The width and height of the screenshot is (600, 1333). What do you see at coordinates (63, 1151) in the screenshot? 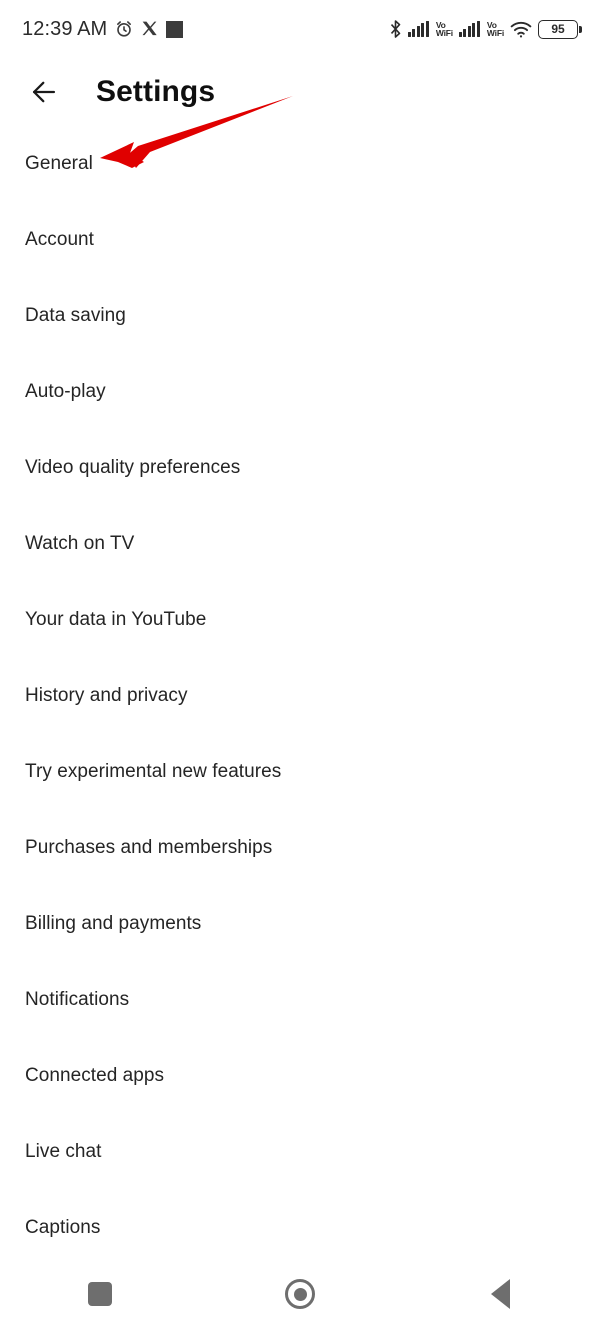
I see `settings-item-label: Live chat` at bounding box center [63, 1151].